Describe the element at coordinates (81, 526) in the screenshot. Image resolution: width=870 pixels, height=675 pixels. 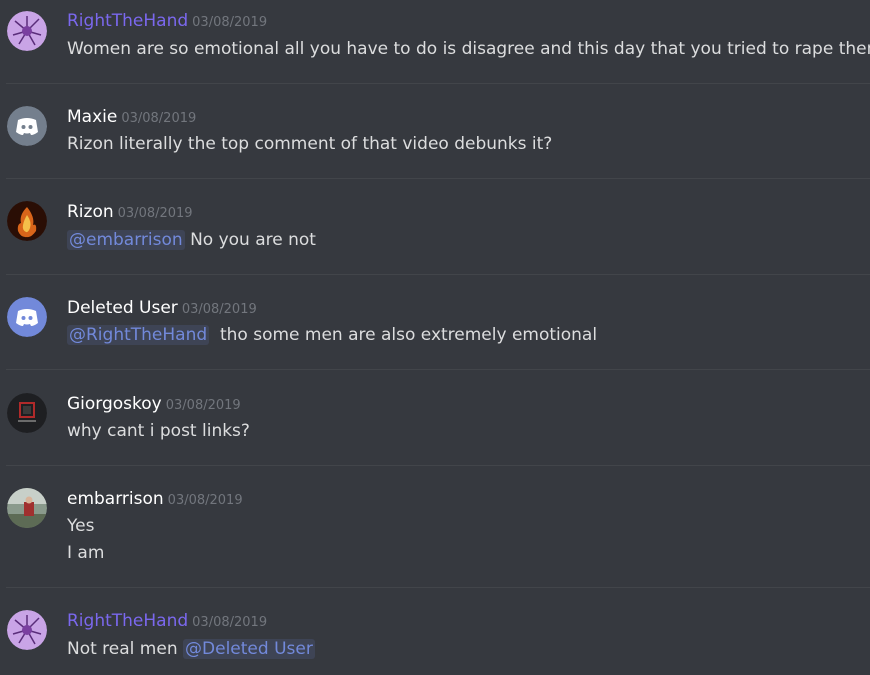
I see `message-text: Yes` at that location.